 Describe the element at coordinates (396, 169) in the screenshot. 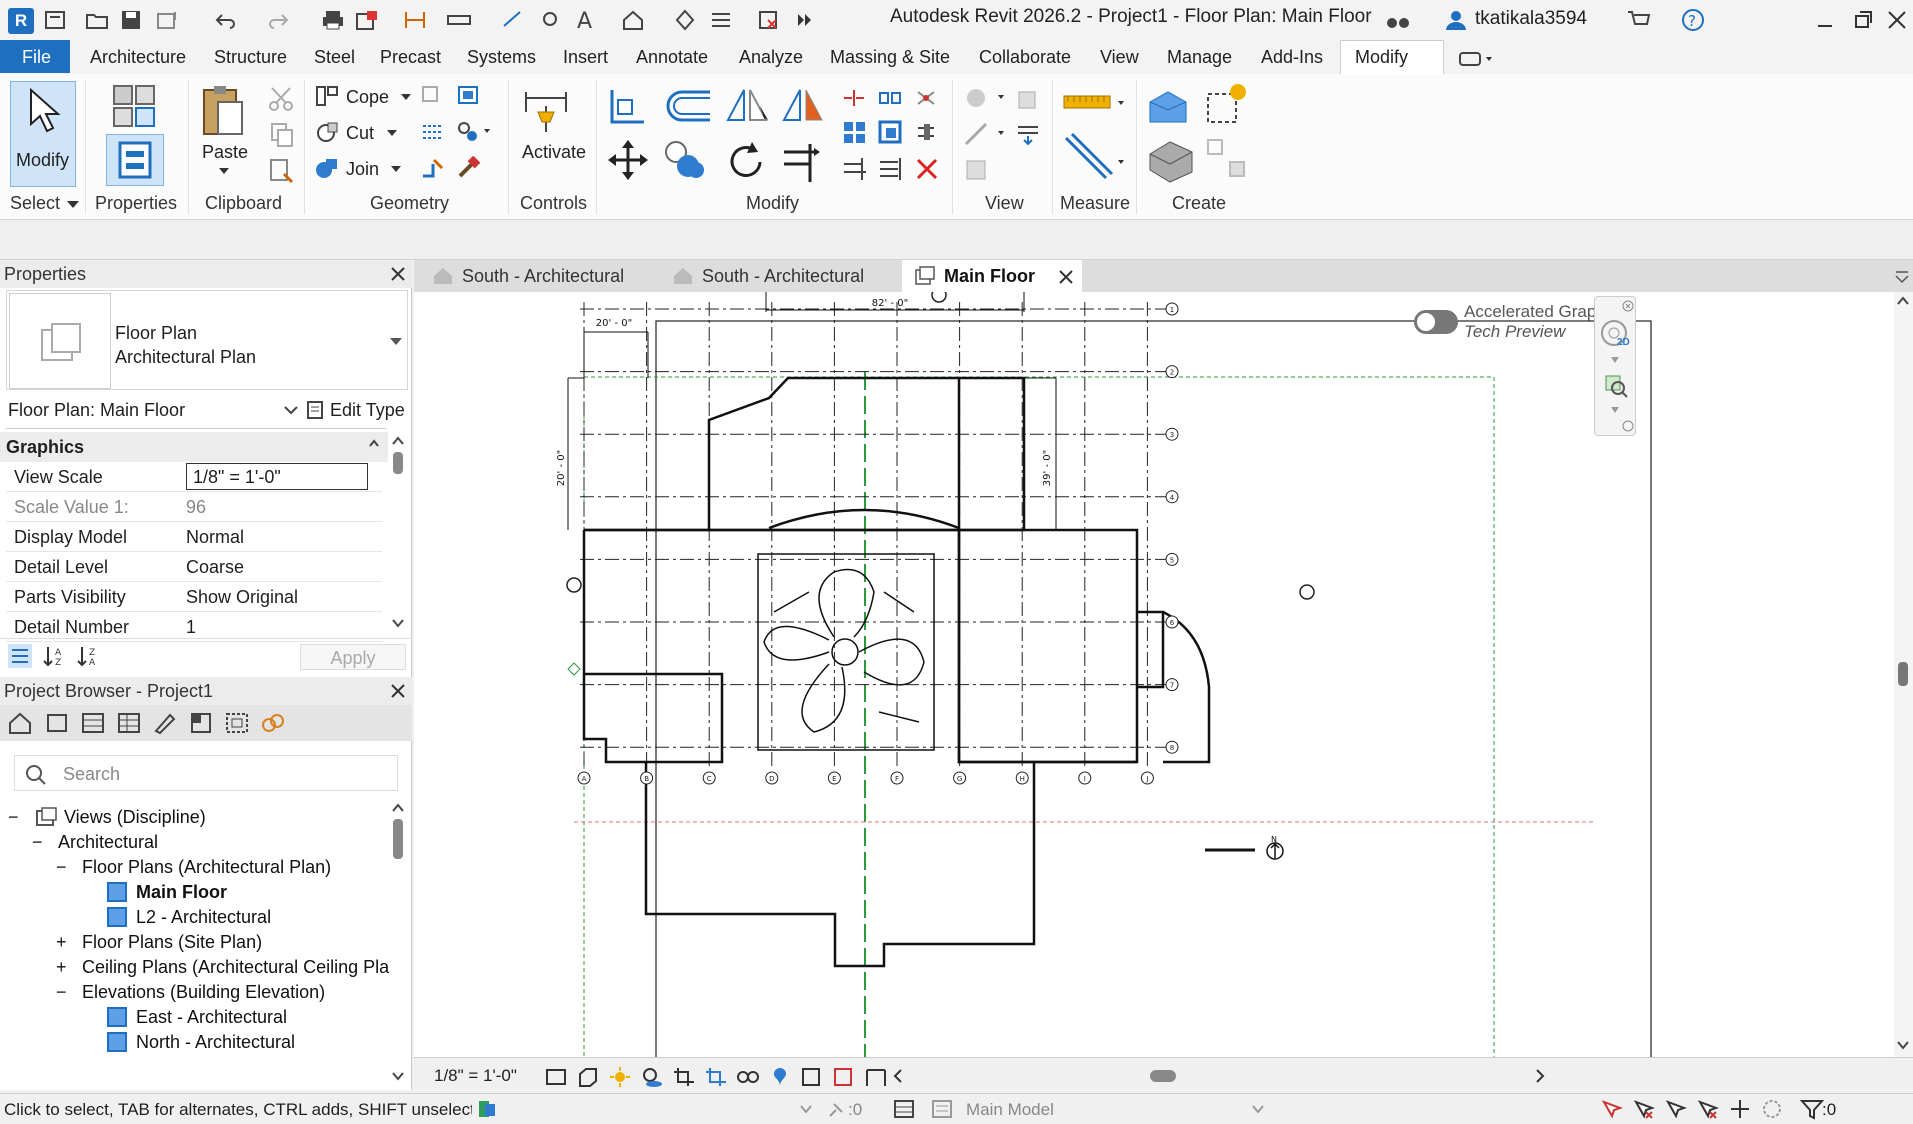

I see `join-dropdown-icon` at that location.